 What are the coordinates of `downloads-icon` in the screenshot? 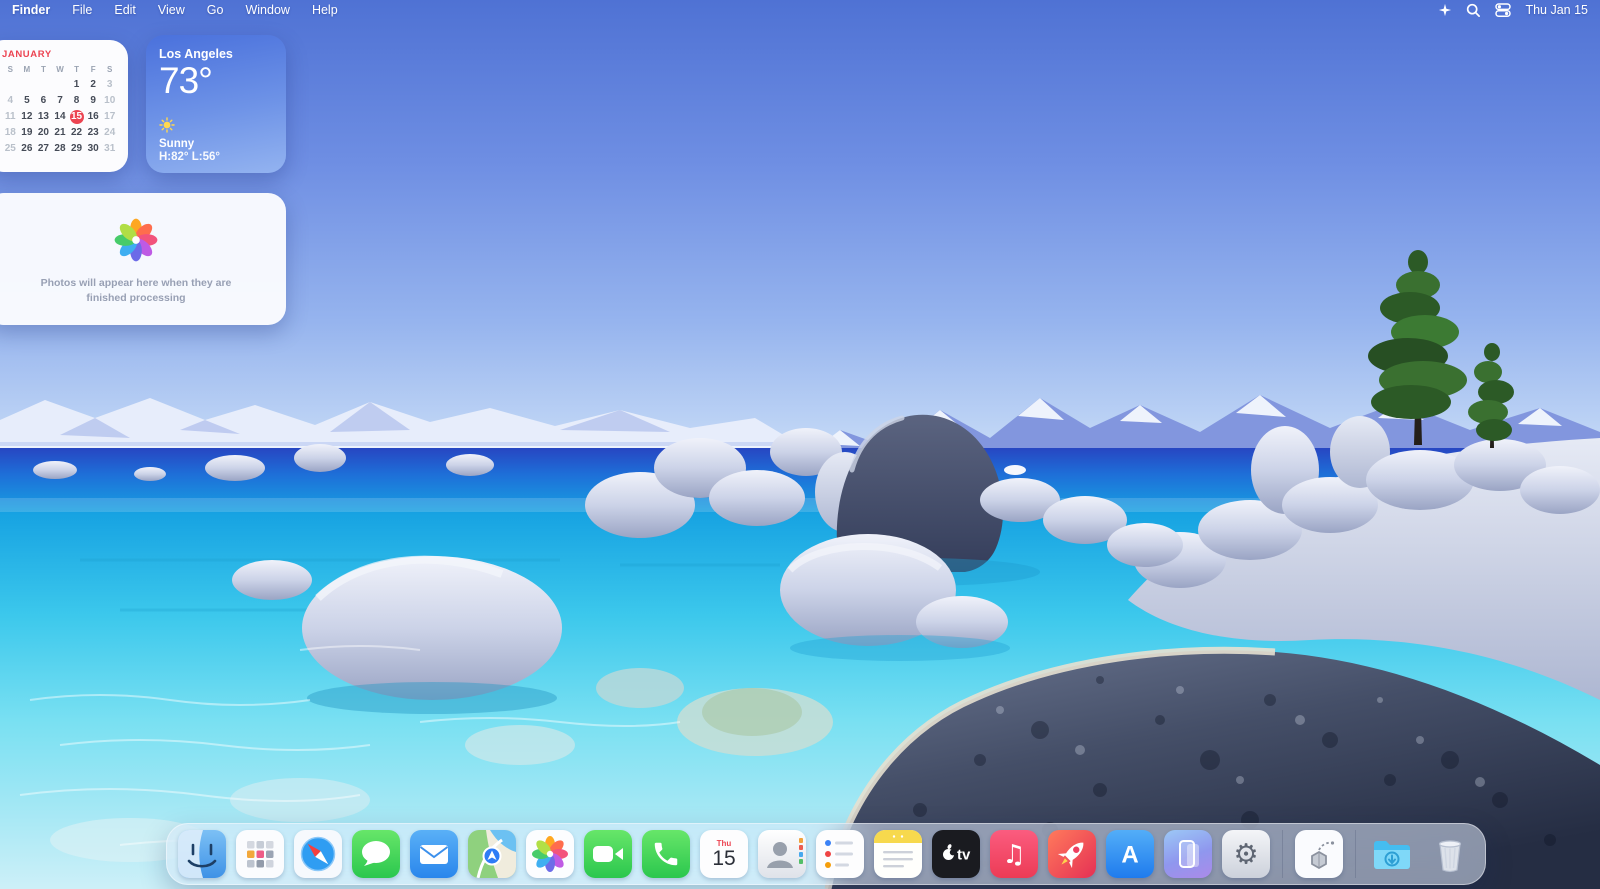 It's located at (1392, 855).